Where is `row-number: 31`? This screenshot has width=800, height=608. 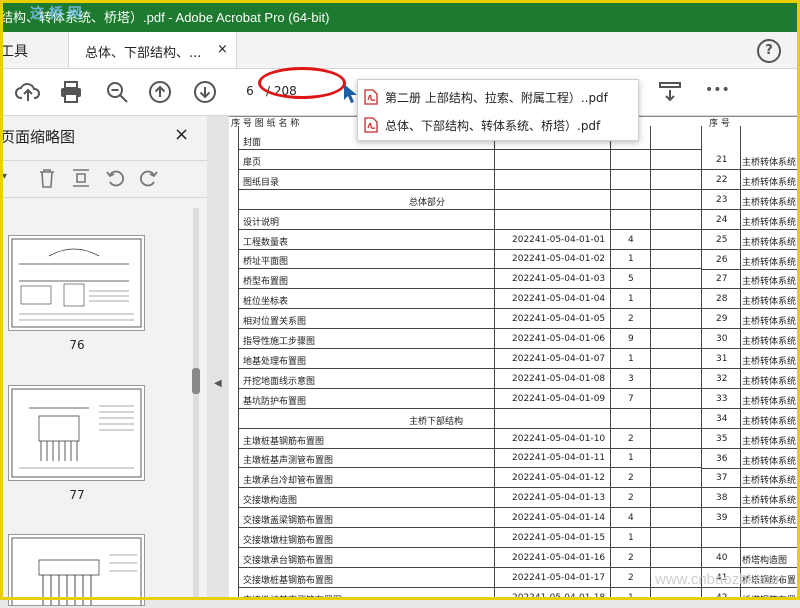
row-number: 31 is located at coordinates (722, 359).